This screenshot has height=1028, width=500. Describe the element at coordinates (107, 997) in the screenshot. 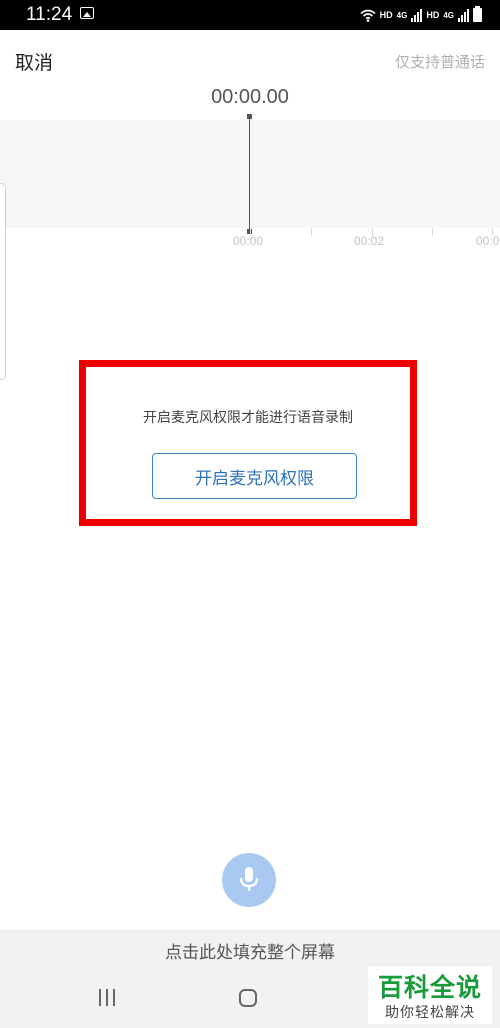

I see `recent-apps-icon` at that location.